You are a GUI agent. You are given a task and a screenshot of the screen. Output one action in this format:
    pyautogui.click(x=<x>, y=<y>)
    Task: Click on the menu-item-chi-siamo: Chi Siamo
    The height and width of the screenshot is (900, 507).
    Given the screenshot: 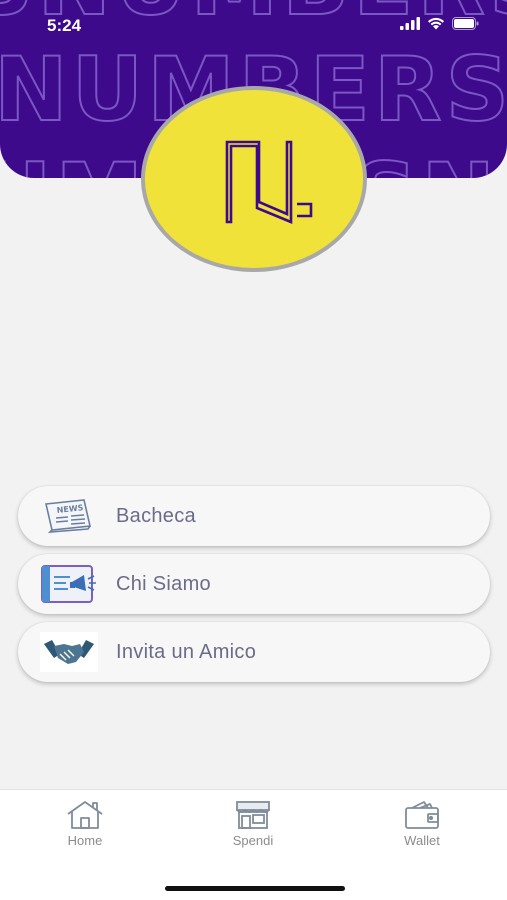 What is the action you would take?
    pyautogui.click(x=254, y=584)
    